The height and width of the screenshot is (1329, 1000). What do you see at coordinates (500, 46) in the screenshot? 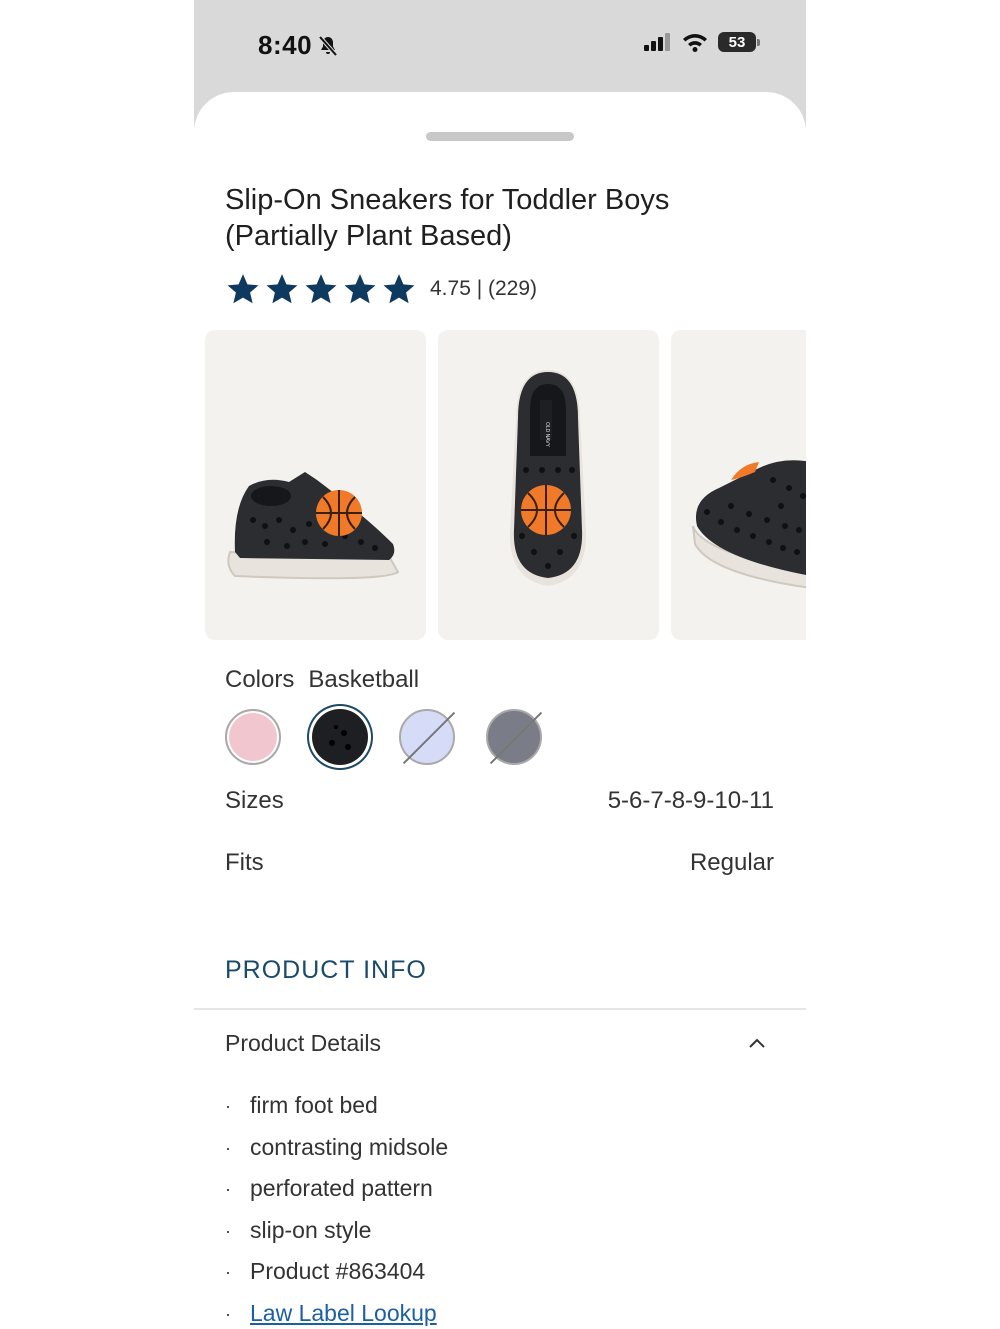
I see `status-bar: 8:40 53` at bounding box center [500, 46].